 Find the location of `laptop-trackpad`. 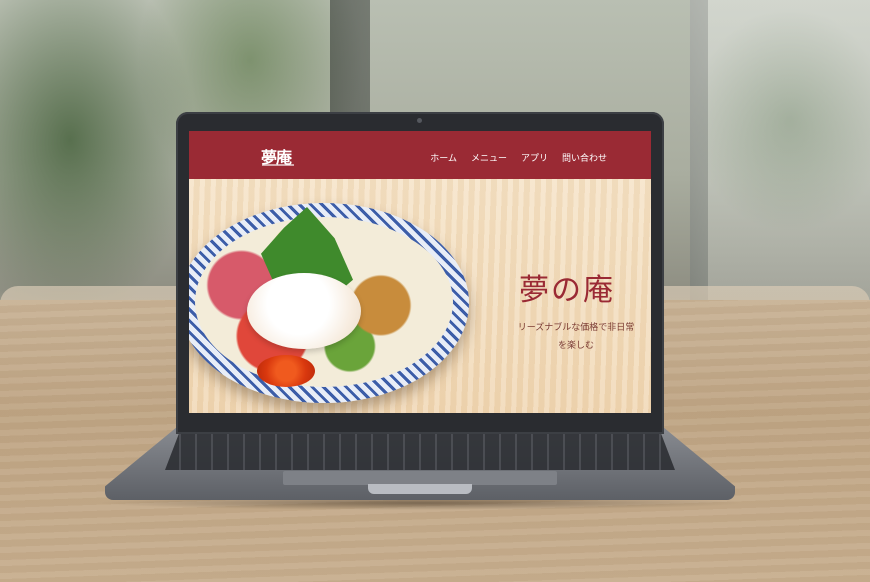

laptop-trackpad is located at coordinates (420, 478).